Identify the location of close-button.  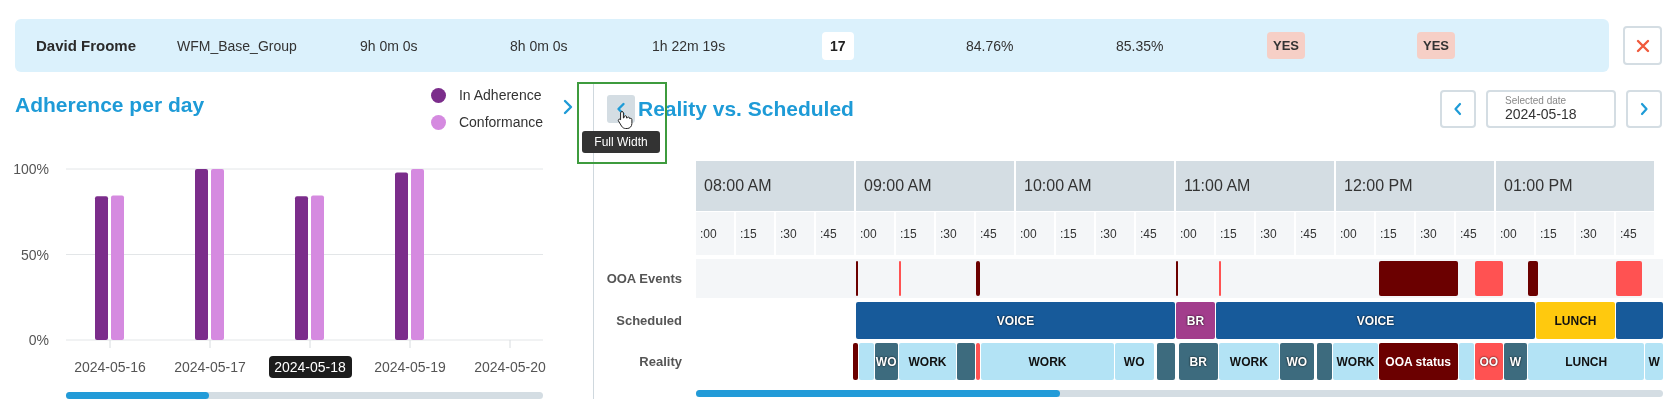
(1642, 45).